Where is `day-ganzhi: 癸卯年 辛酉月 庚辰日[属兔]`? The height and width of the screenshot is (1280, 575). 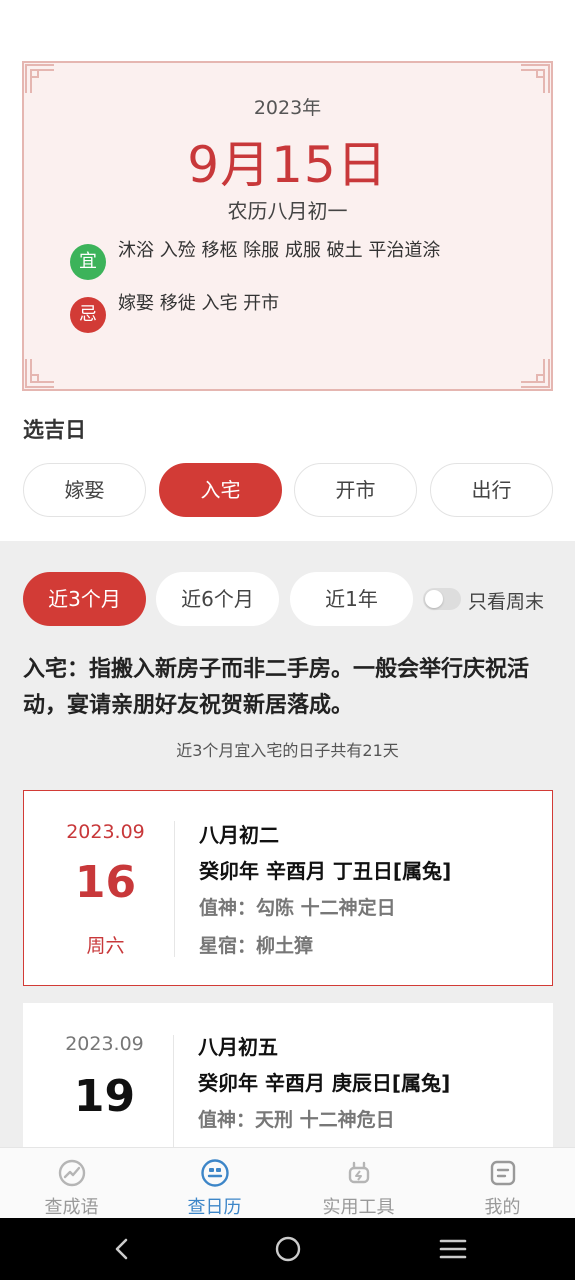
day-ganzhi: 癸卯年 辛酉月 庚辰日[属兔] is located at coordinates (324, 1083).